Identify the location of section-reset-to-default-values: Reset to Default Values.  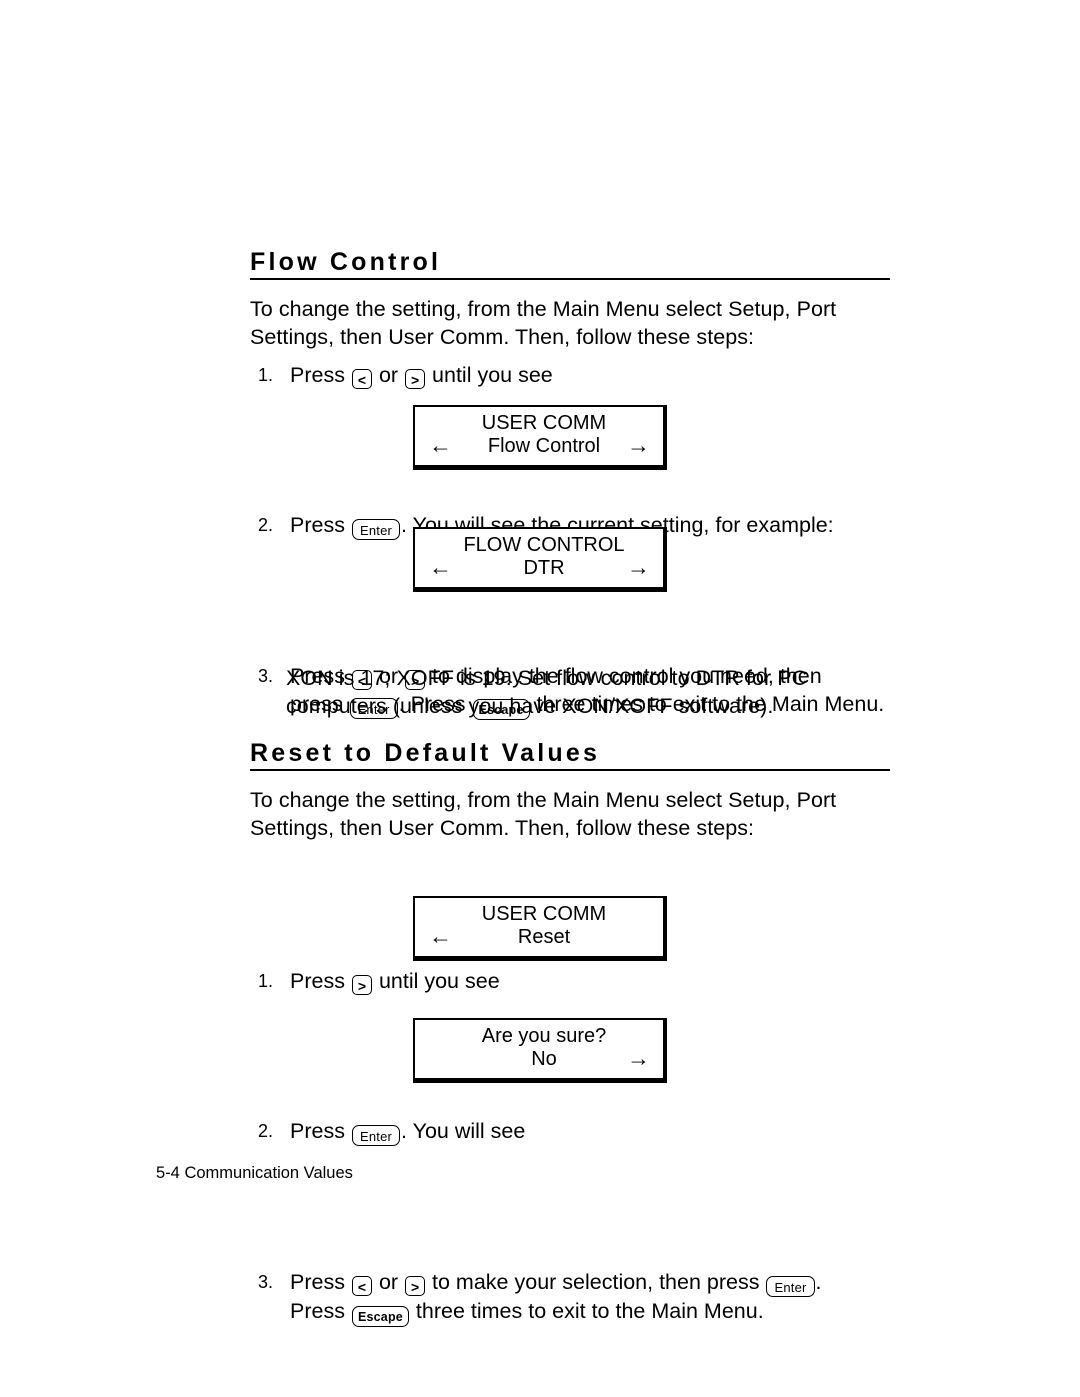
(570, 756).